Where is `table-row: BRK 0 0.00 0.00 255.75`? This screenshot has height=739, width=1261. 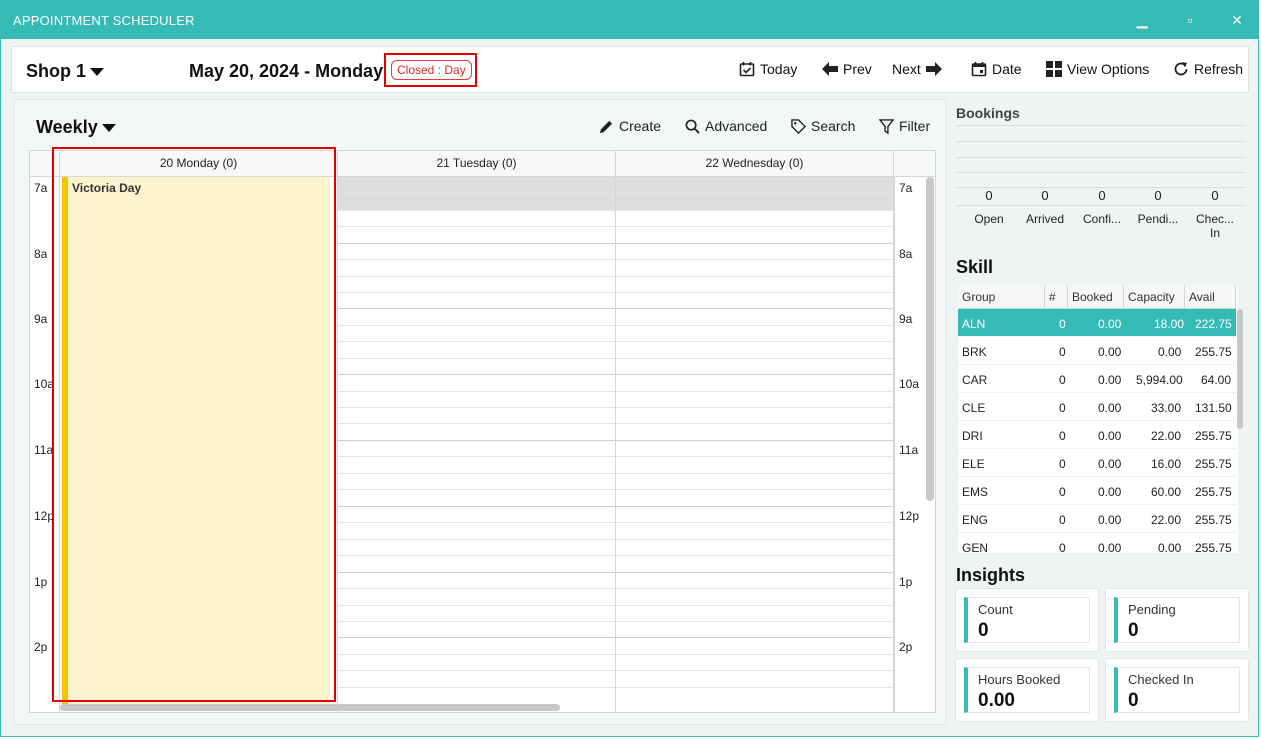
table-row: BRK 0 0.00 0.00 255.75 is located at coordinates (1097, 351).